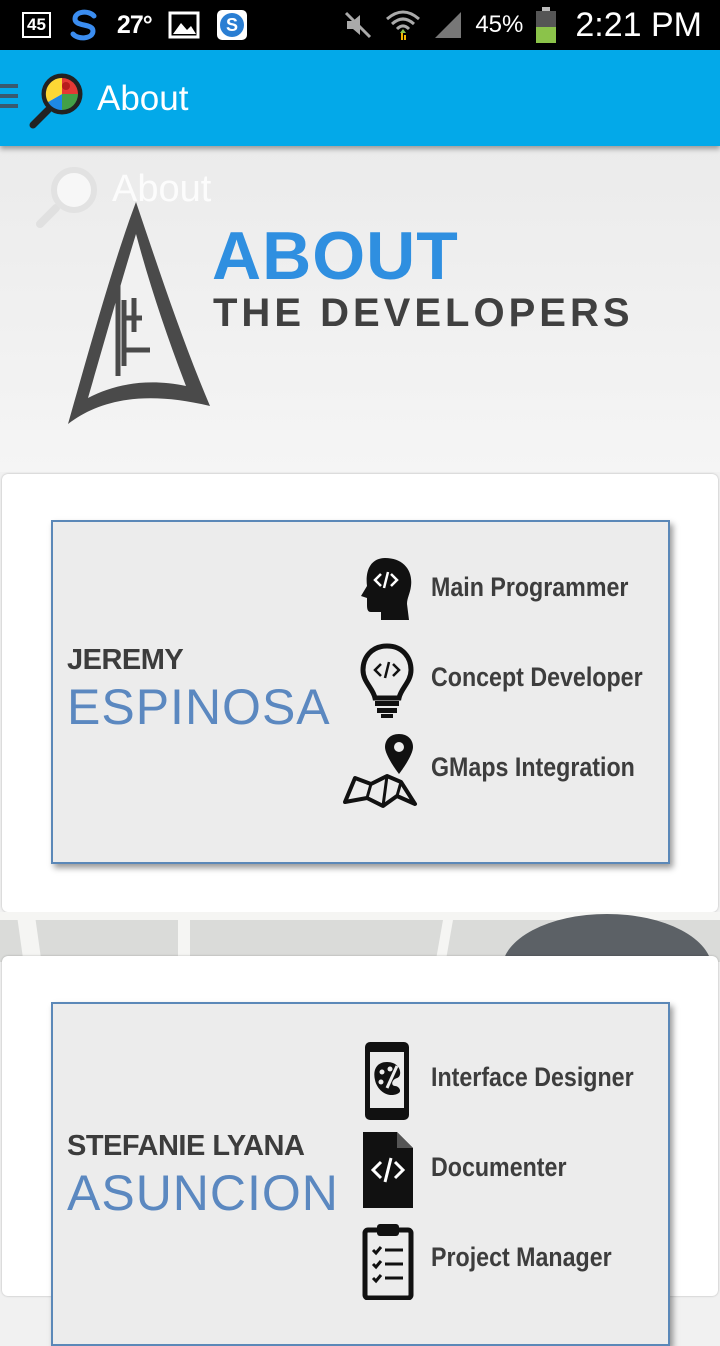 The height and width of the screenshot is (1346, 720). I want to click on signal-icon, so click(448, 25).